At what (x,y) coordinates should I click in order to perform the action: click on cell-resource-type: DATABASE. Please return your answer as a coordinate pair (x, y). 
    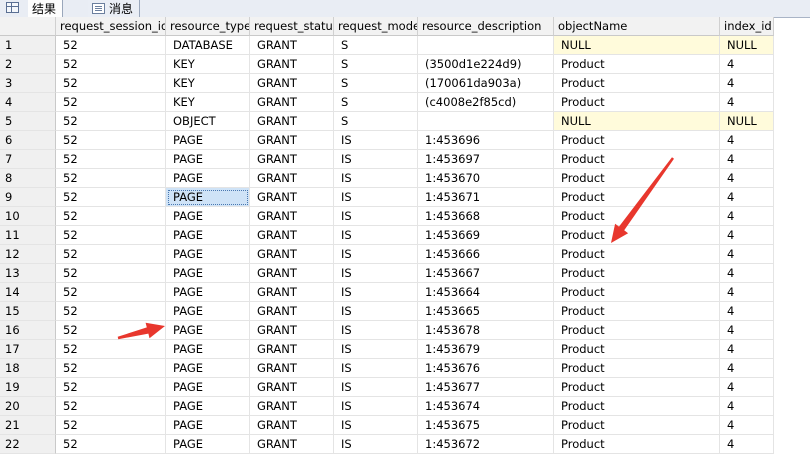
    Looking at the image, I should click on (208, 45).